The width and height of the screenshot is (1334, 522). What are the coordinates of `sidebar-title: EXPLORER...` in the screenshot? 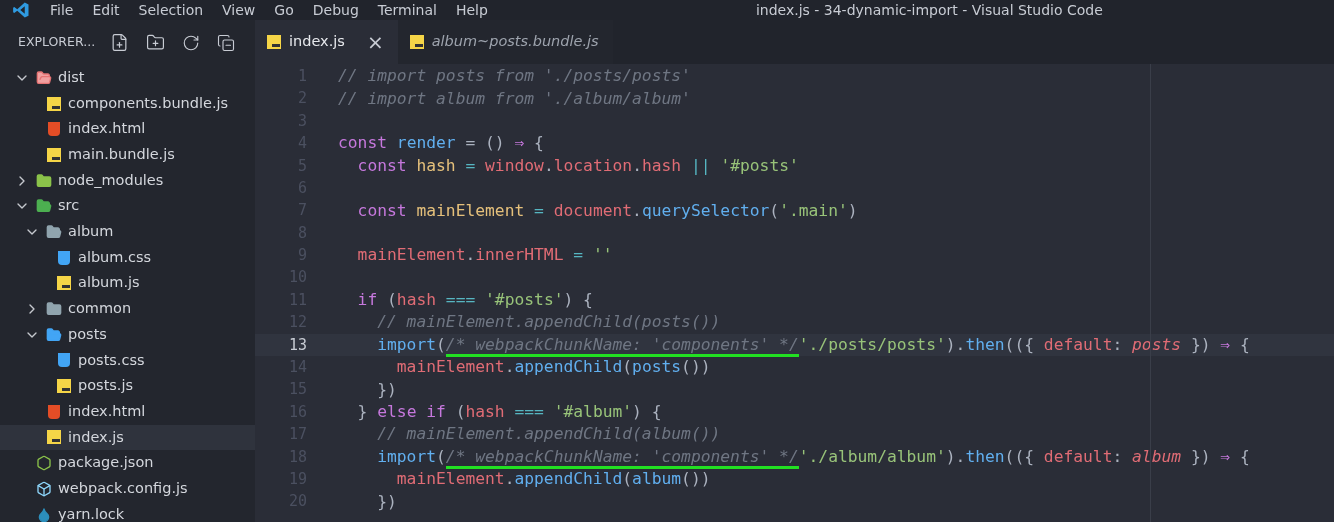 It's located at (57, 42).